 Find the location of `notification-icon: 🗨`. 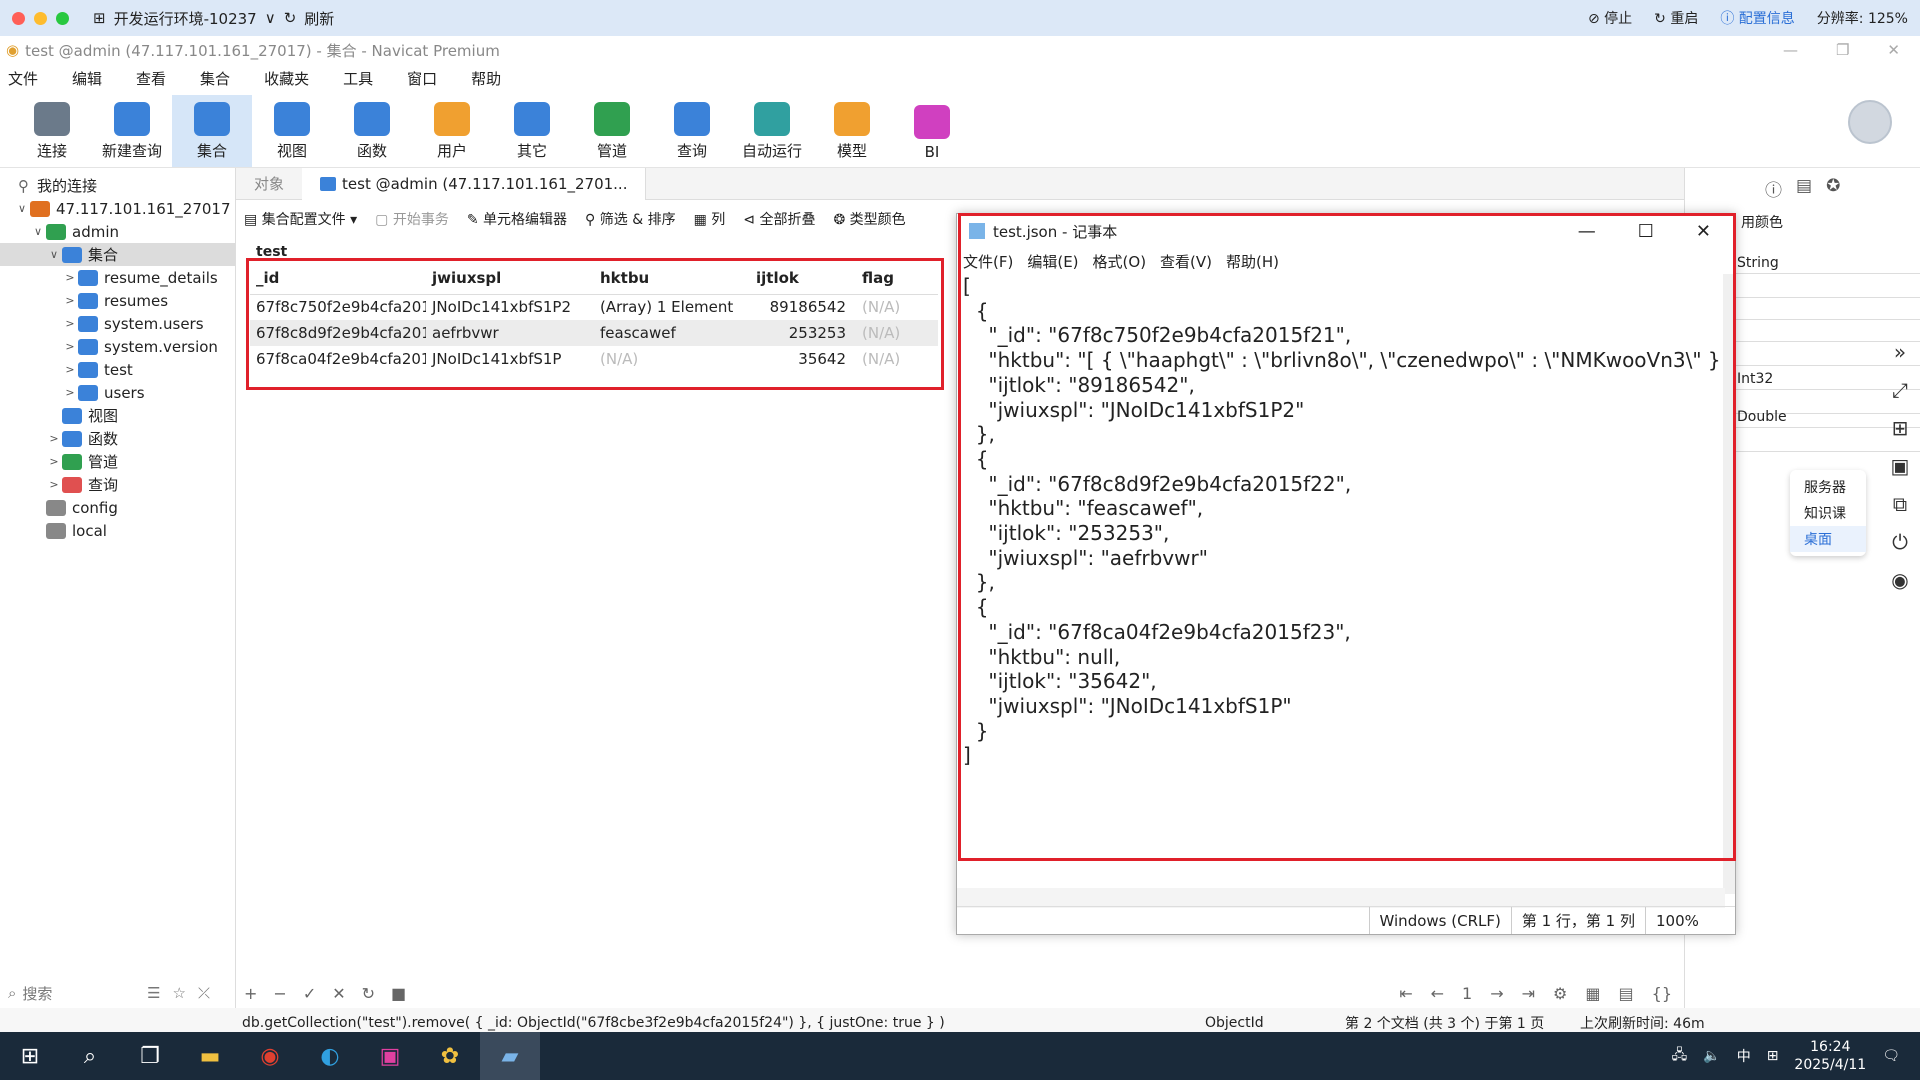

notification-icon: 🗨 is located at coordinates (1891, 1056).